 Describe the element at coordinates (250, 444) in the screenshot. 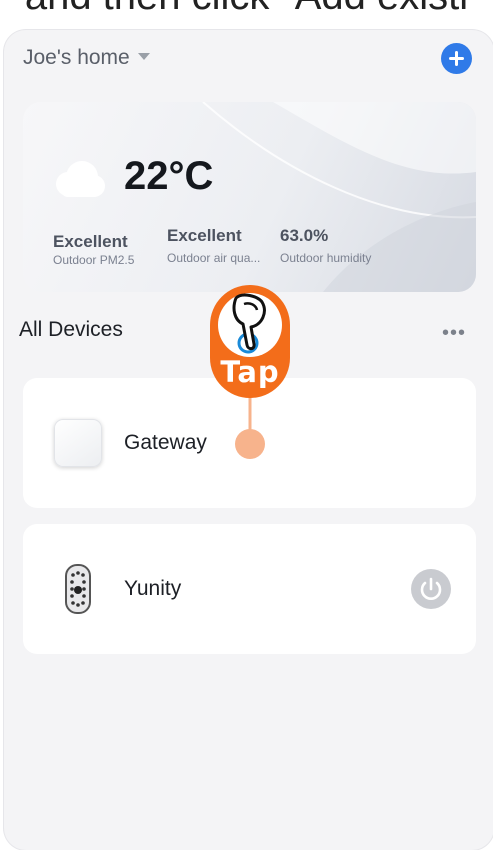

I see `tap-target-dot` at that location.